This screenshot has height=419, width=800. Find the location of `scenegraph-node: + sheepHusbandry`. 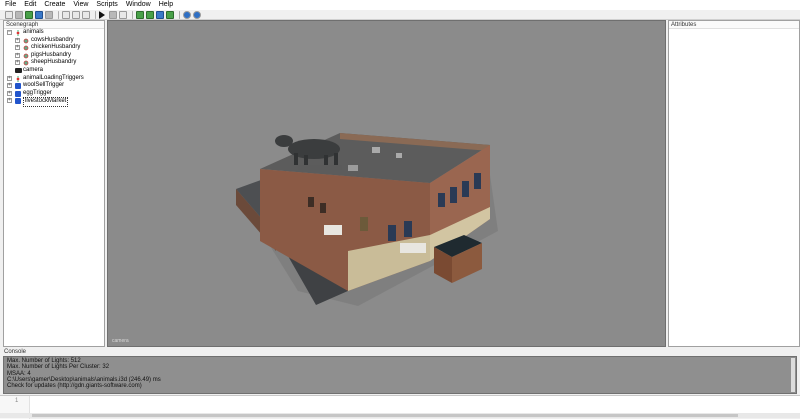

scenegraph-node: + sheepHusbandry is located at coordinates (54, 63).